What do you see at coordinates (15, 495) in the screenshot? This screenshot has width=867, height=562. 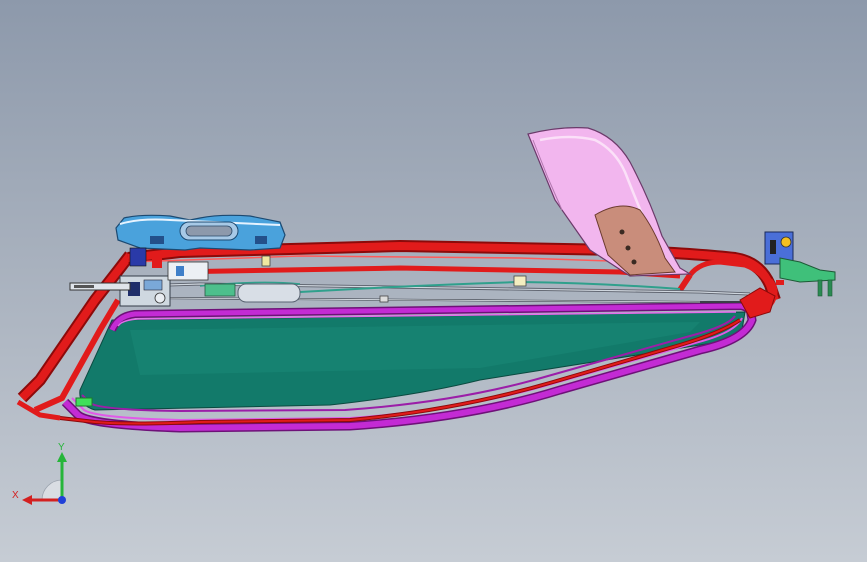 I see `triad-x-label: X` at bounding box center [15, 495].